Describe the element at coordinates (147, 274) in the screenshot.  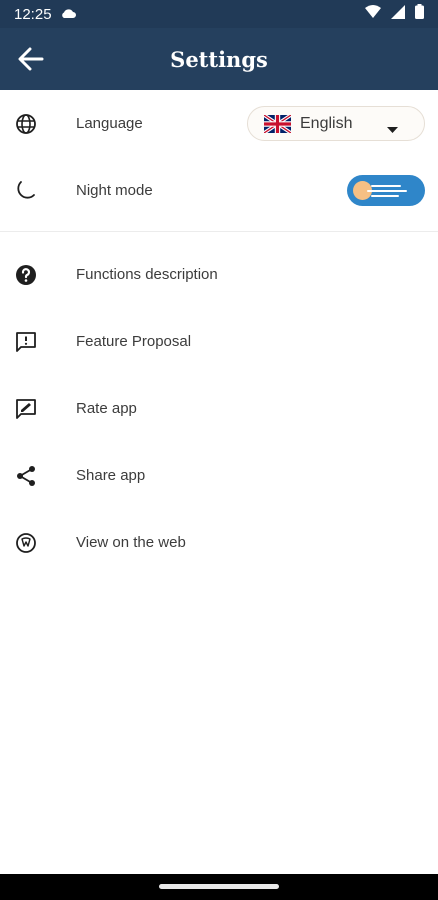
I see `functions-description-label: Functions description` at that location.